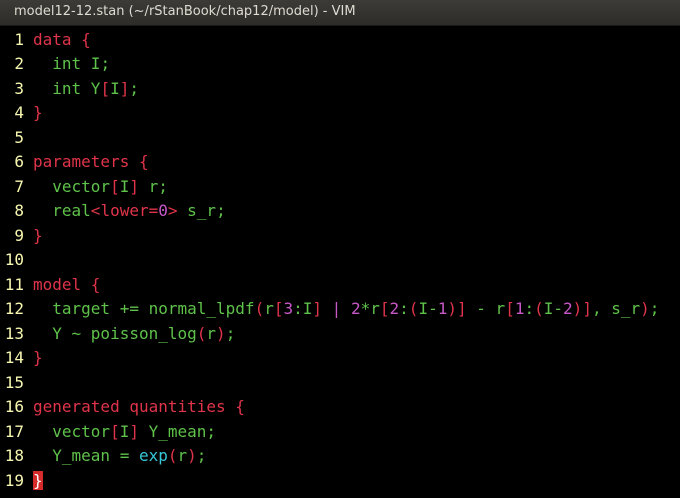 Image resolution: width=680 pixels, height=498 pixels. Describe the element at coordinates (62, 39) in the screenshot. I see `code-token: data {` at that location.